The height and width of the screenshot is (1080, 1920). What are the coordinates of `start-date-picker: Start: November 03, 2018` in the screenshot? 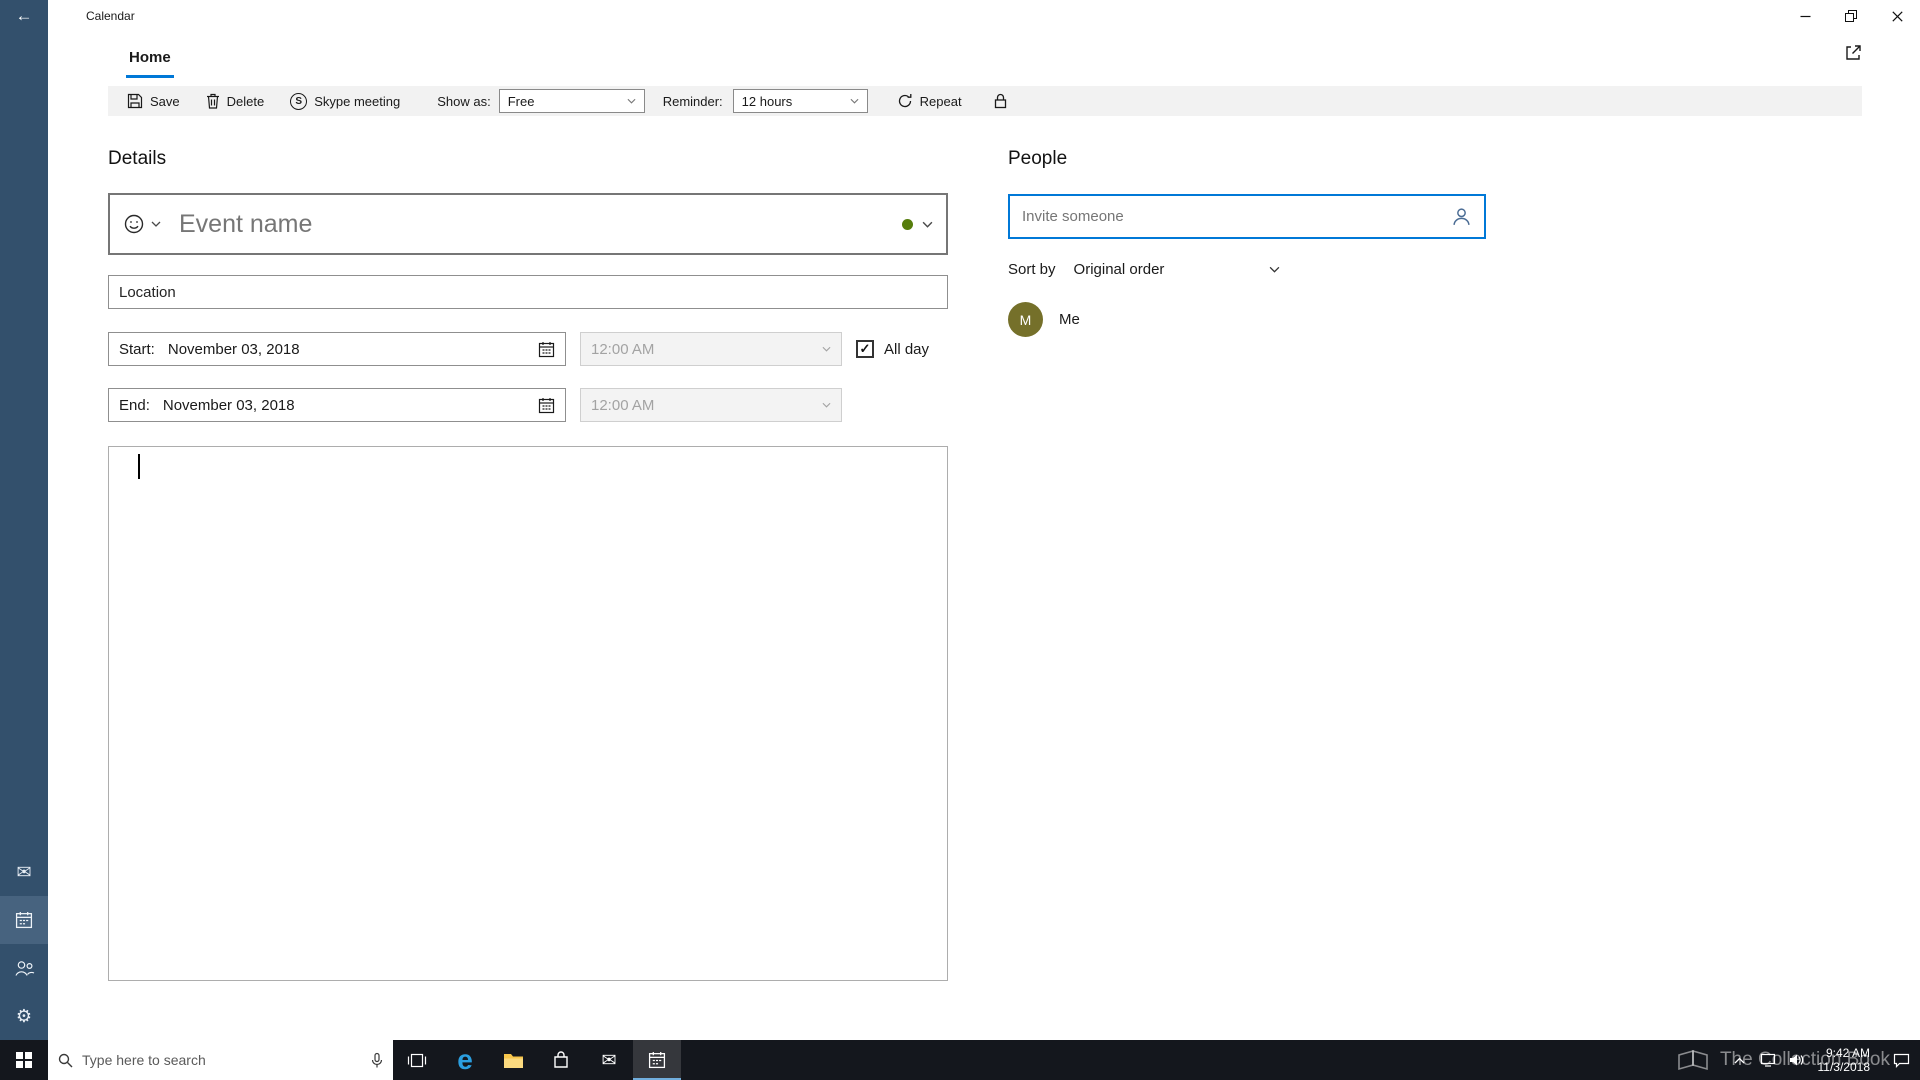 It's located at (337, 349).